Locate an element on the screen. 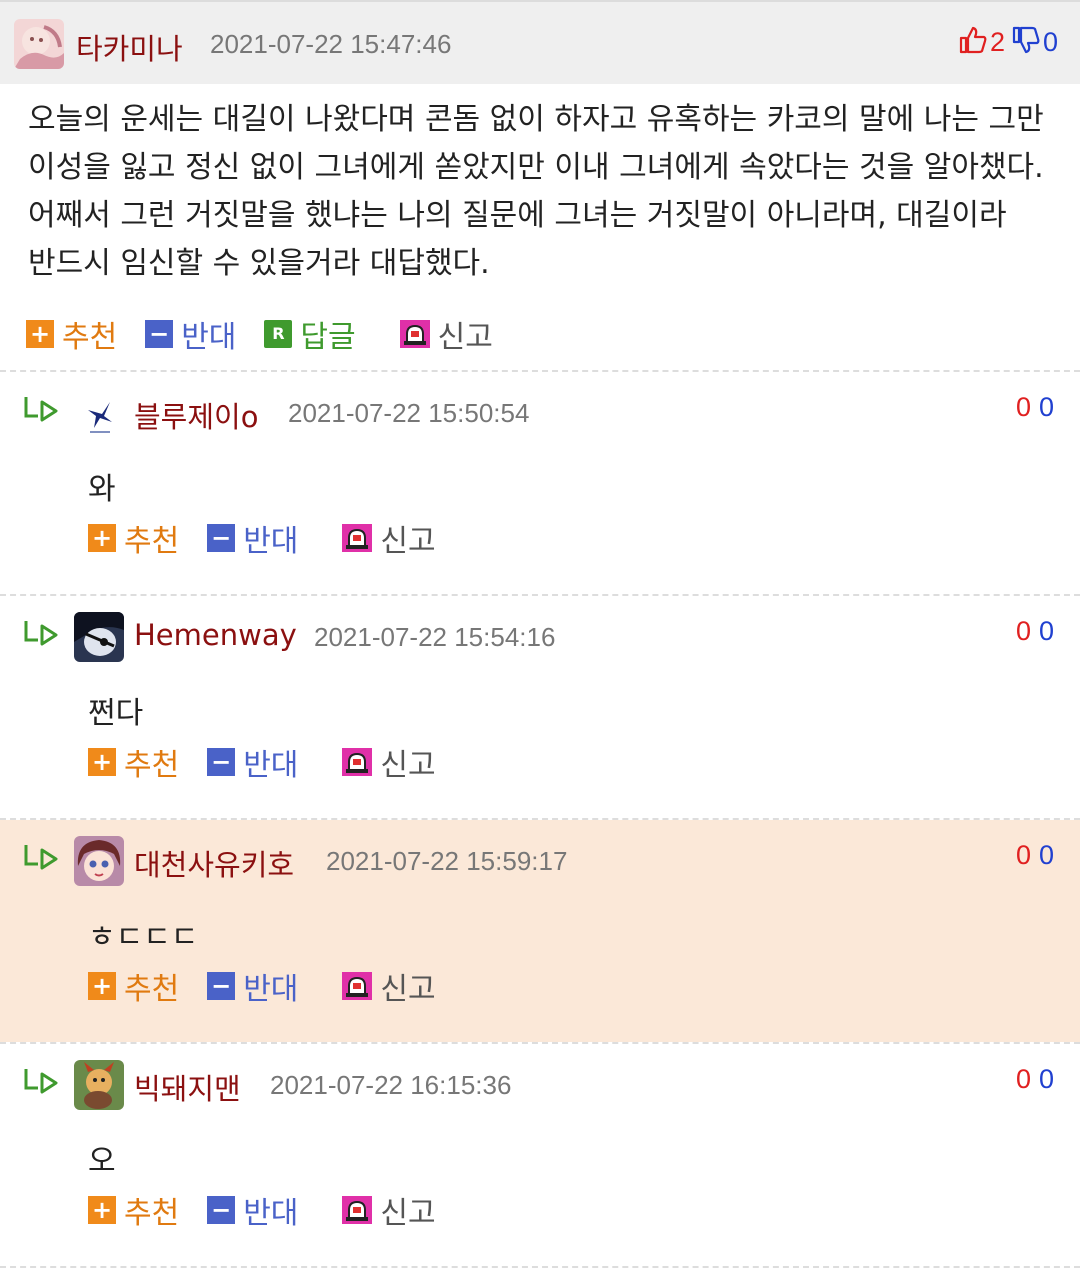  comment-date: 2021-07-22 16:15:36 is located at coordinates (391, 1085).